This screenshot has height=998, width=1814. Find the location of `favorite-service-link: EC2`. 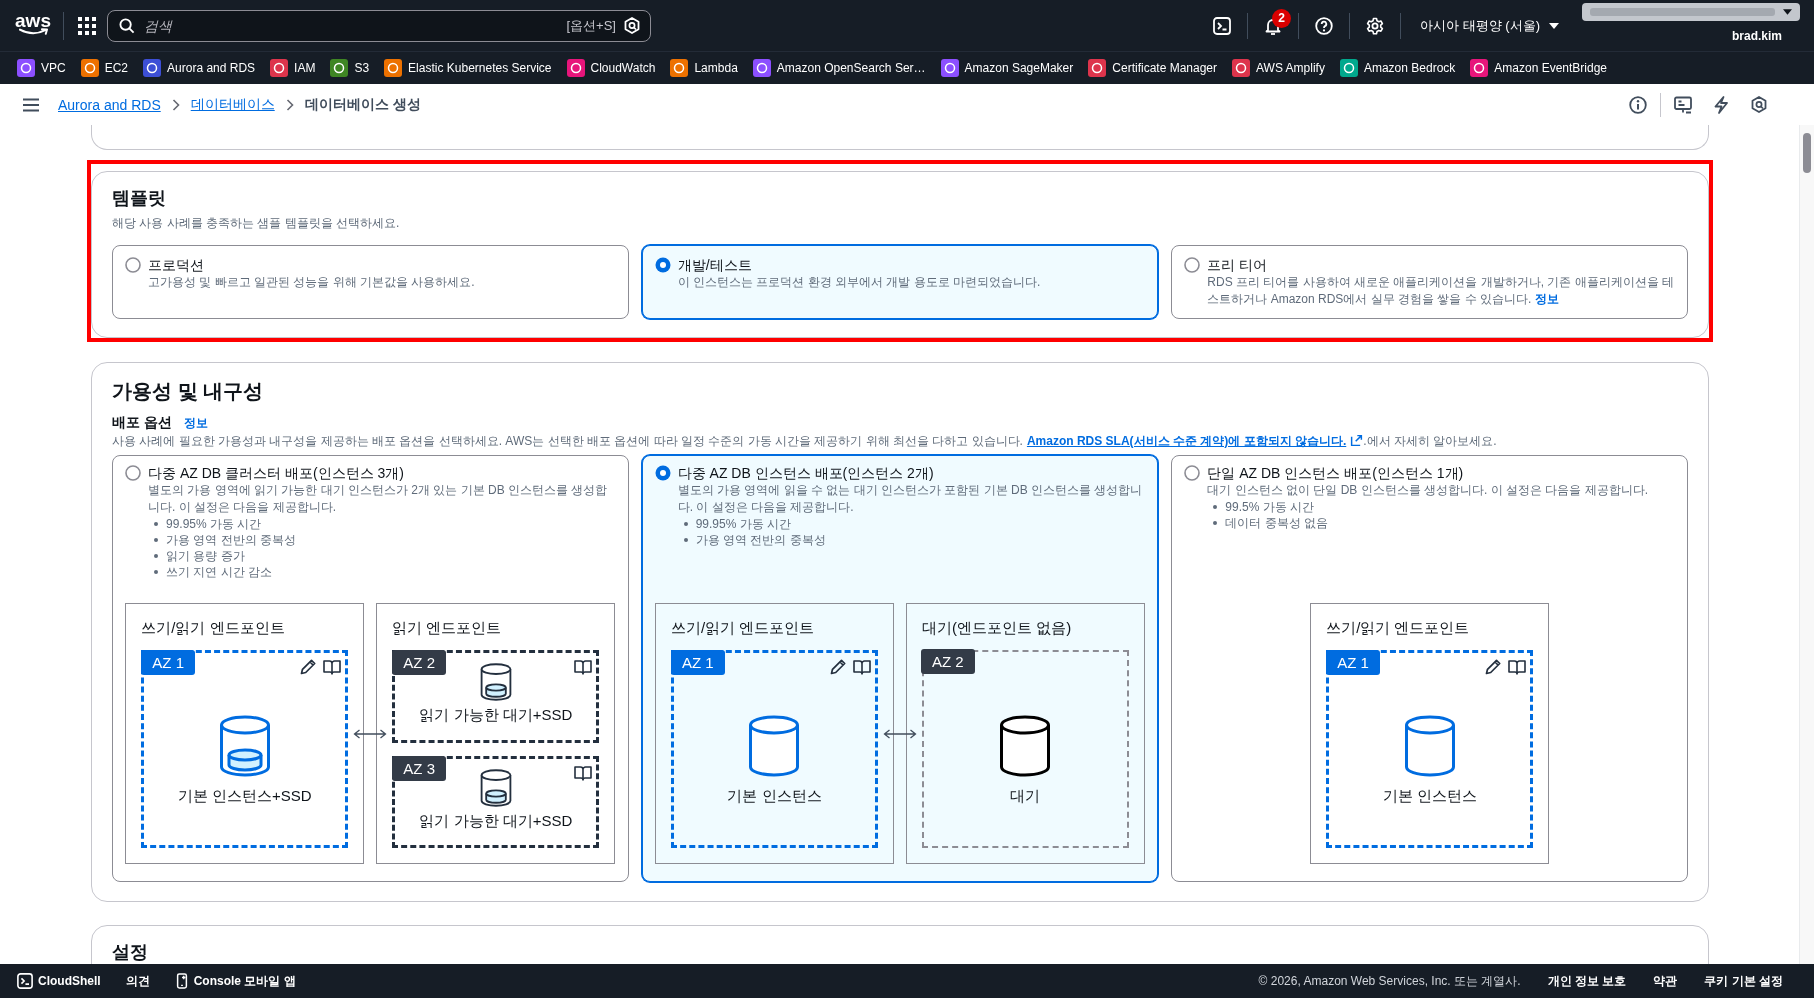

favorite-service-link: EC2 is located at coordinates (104, 68).